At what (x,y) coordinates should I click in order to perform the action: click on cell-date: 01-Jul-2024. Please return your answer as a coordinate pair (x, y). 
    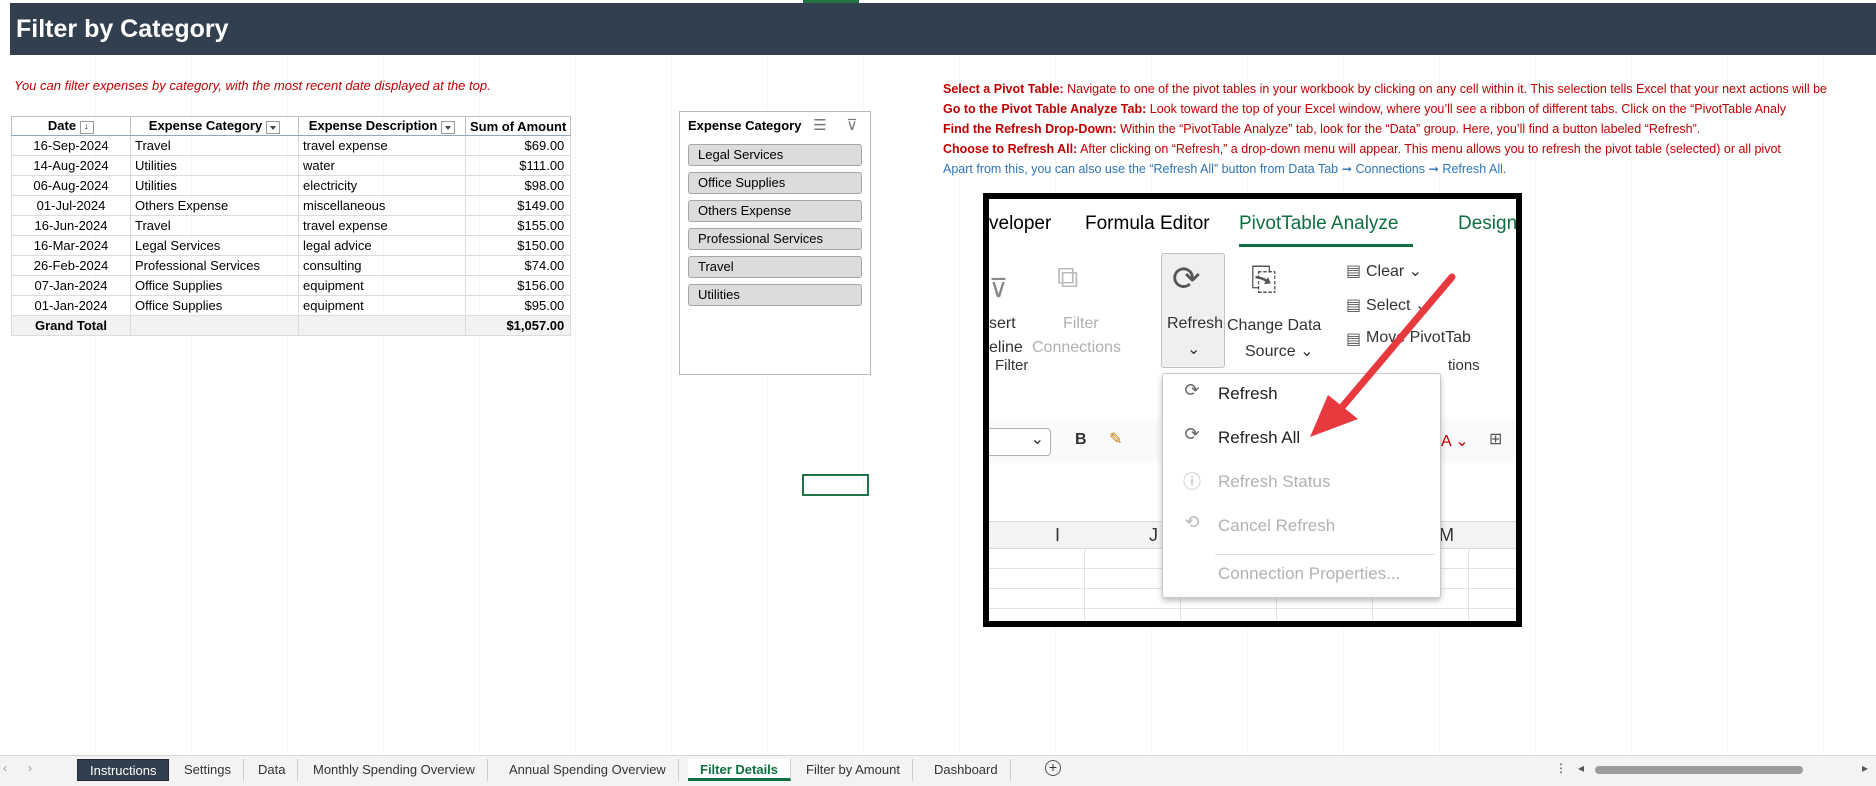
    Looking at the image, I should click on (71, 205).